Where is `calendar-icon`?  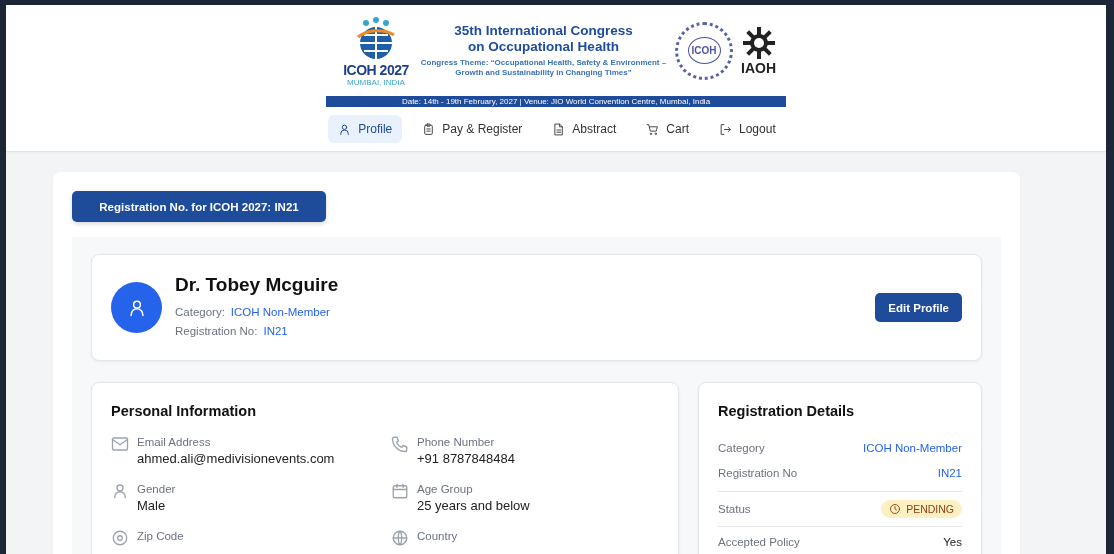
calendar-icon is located at coordinates (400, 491).